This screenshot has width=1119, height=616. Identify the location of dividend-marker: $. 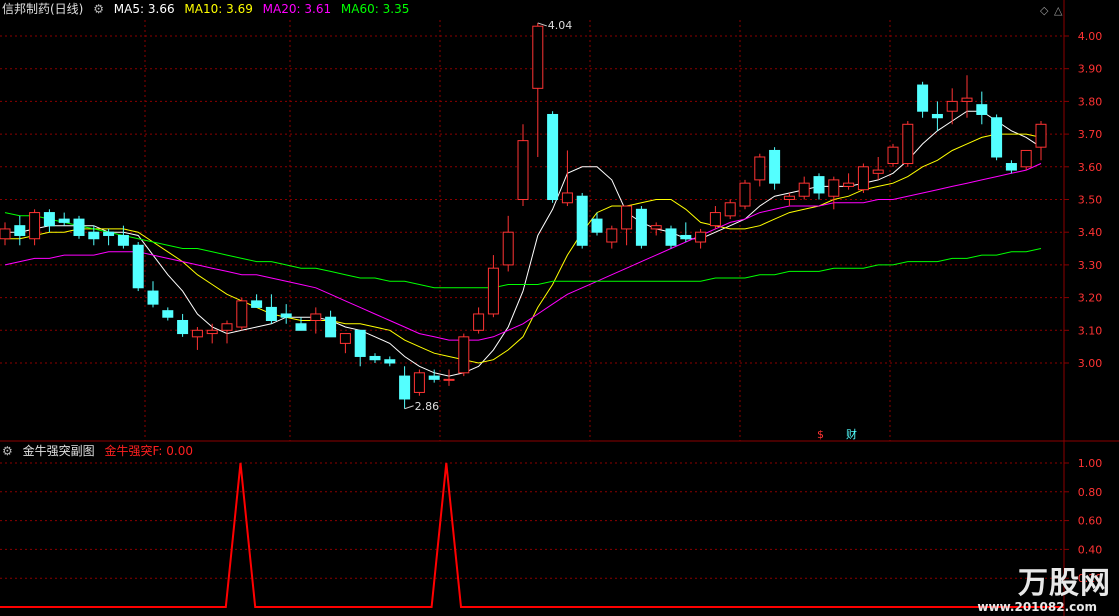
(820, 434).